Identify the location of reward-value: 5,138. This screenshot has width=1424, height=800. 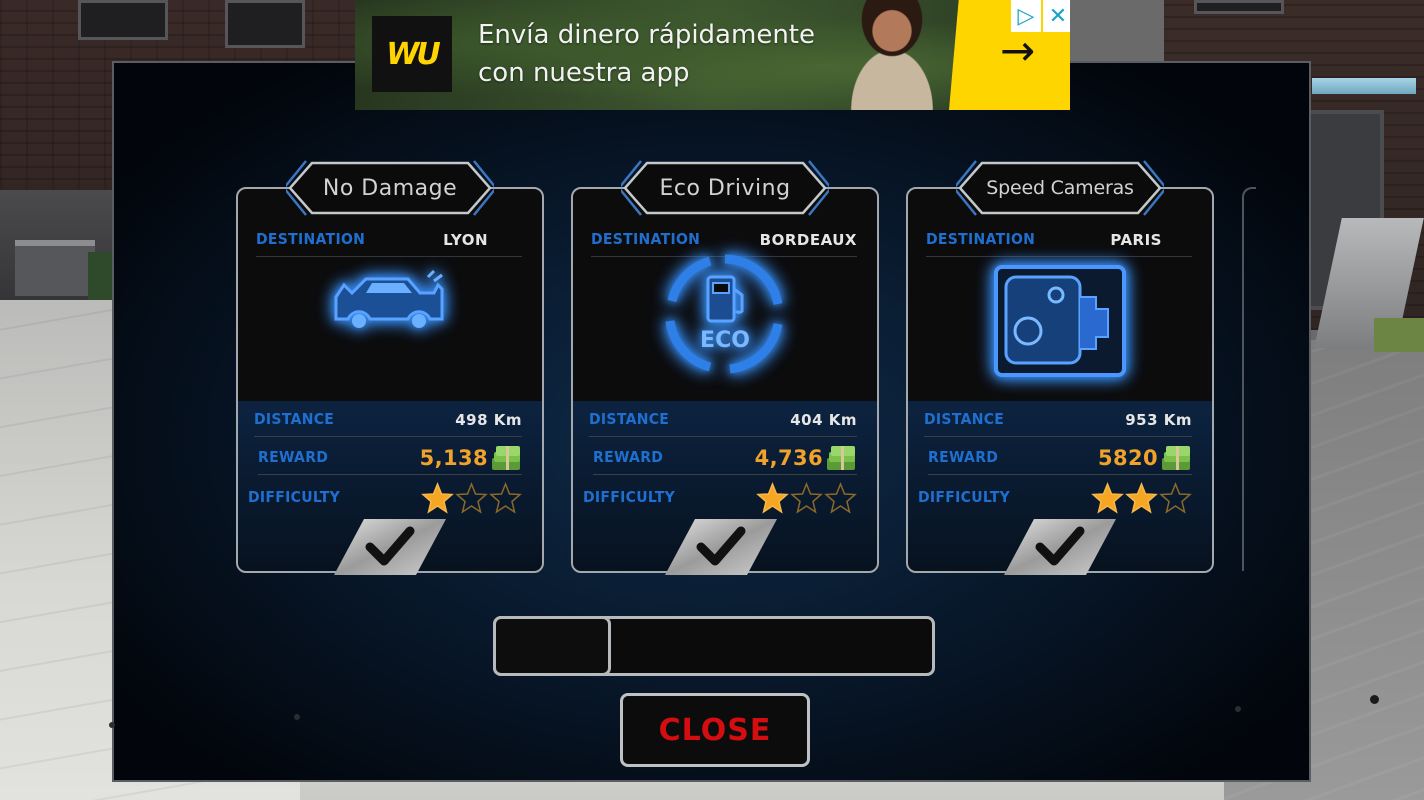
(453, 457).